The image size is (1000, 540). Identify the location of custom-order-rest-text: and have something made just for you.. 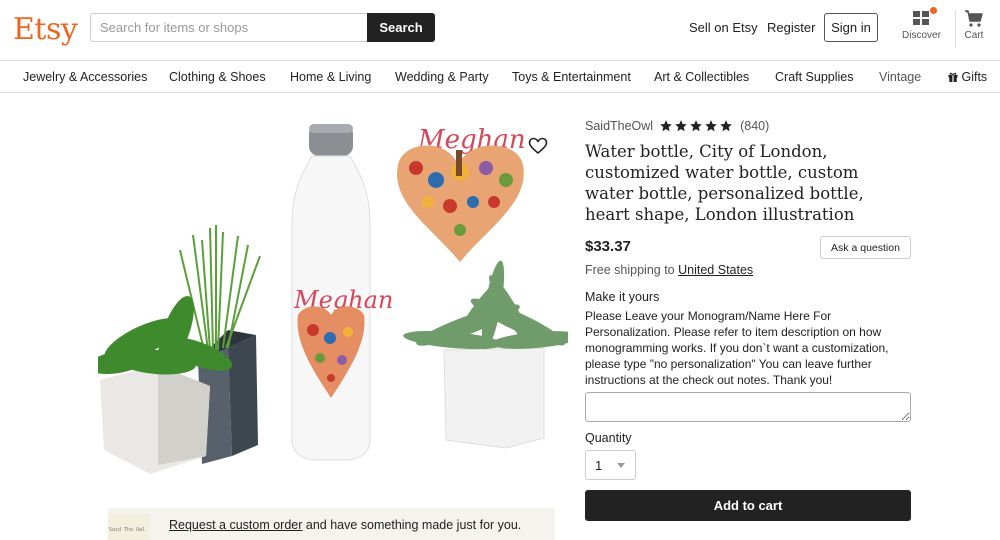
(412, 525).